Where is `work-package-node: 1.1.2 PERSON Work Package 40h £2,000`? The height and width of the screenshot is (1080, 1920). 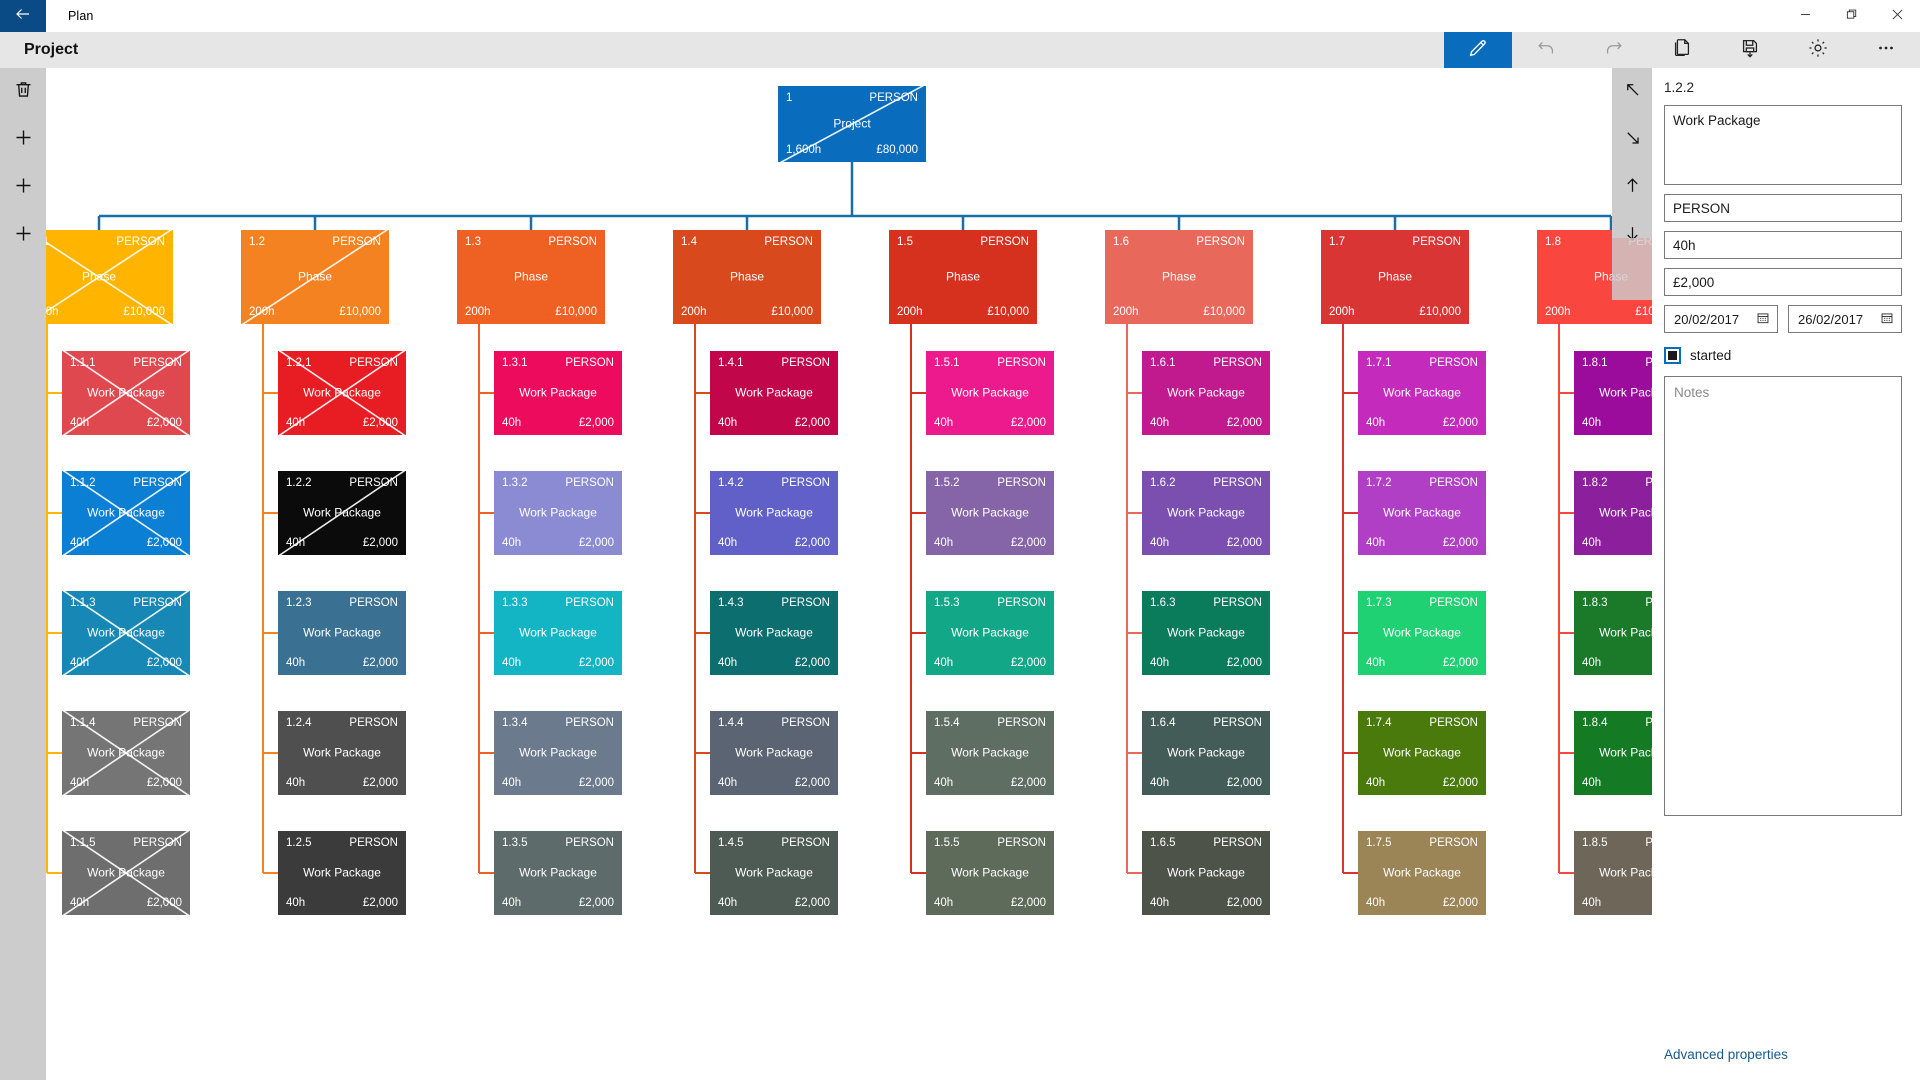
work-package-node: 1.1.2 PERSON Work Package 40h £2,000 is located at coordinates (126, 513).